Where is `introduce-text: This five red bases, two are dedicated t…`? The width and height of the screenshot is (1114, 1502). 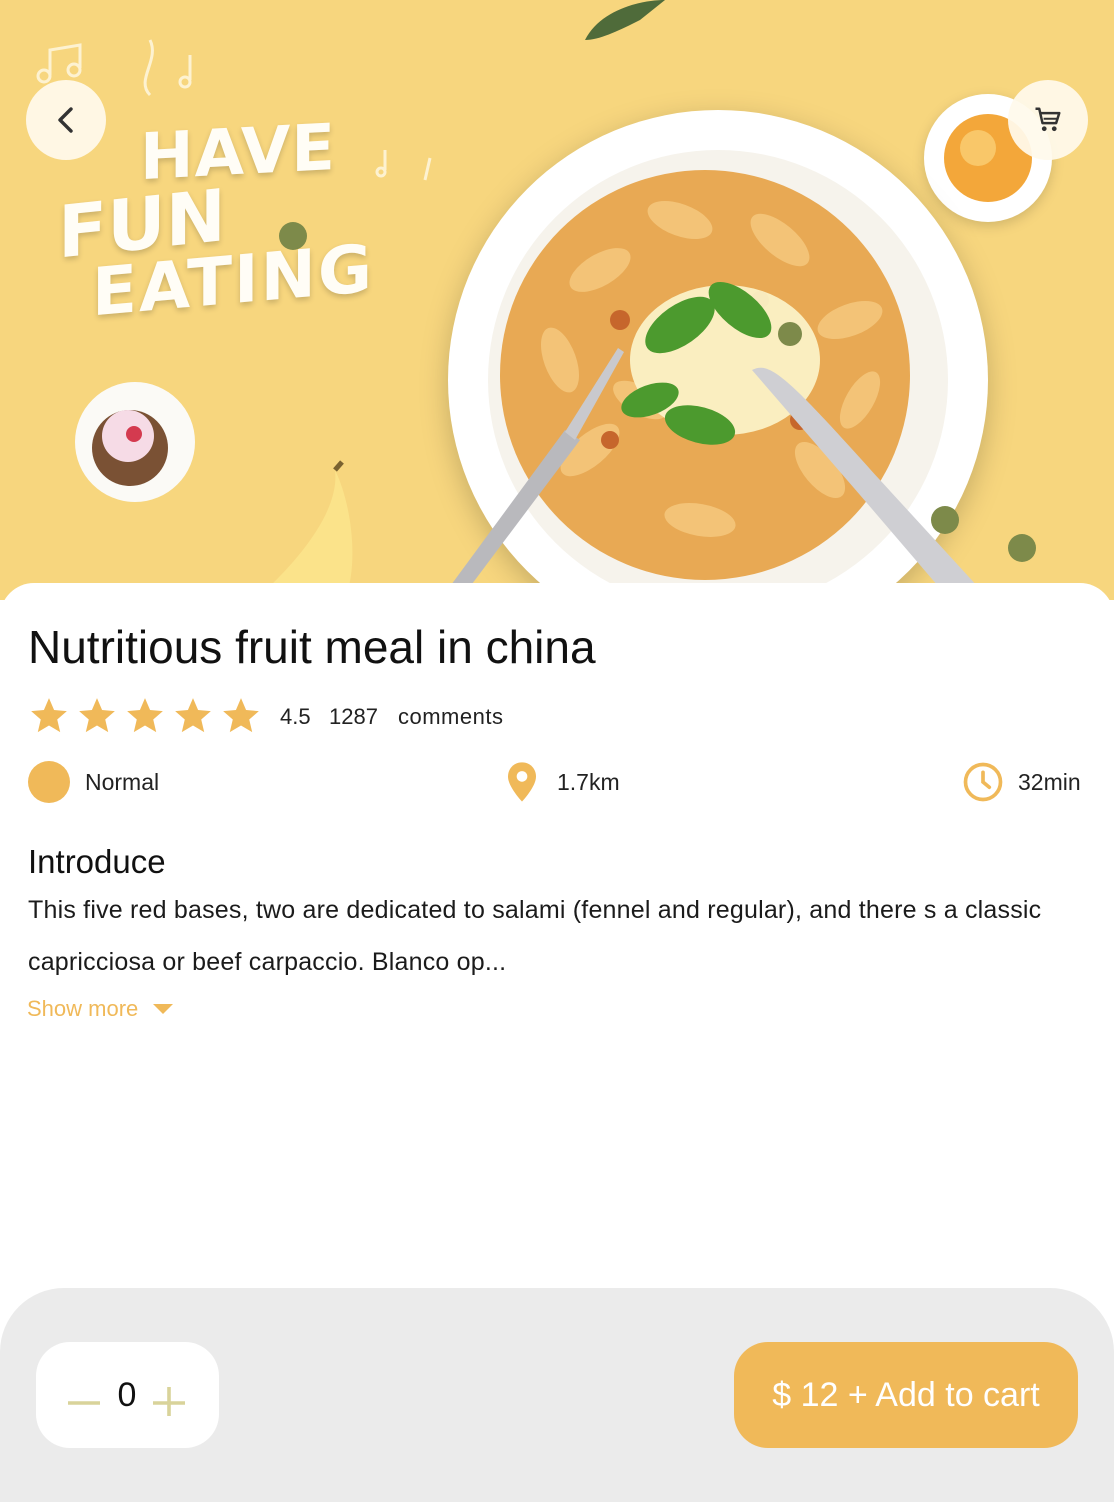 introduce-text: This five red bases, two are dedicated t… is located at coordinates (535, 936).